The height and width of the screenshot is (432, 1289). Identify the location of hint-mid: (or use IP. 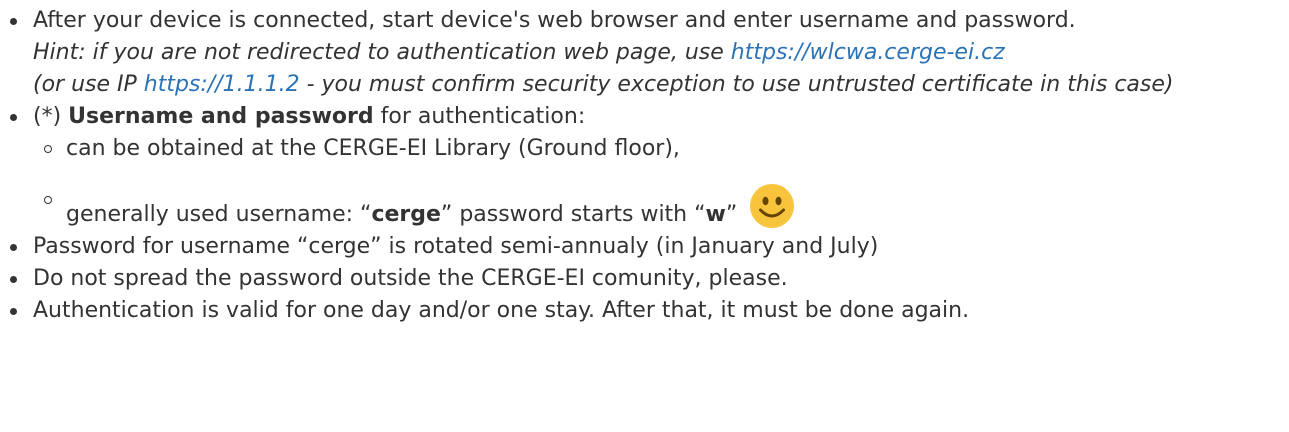
(88, 84).